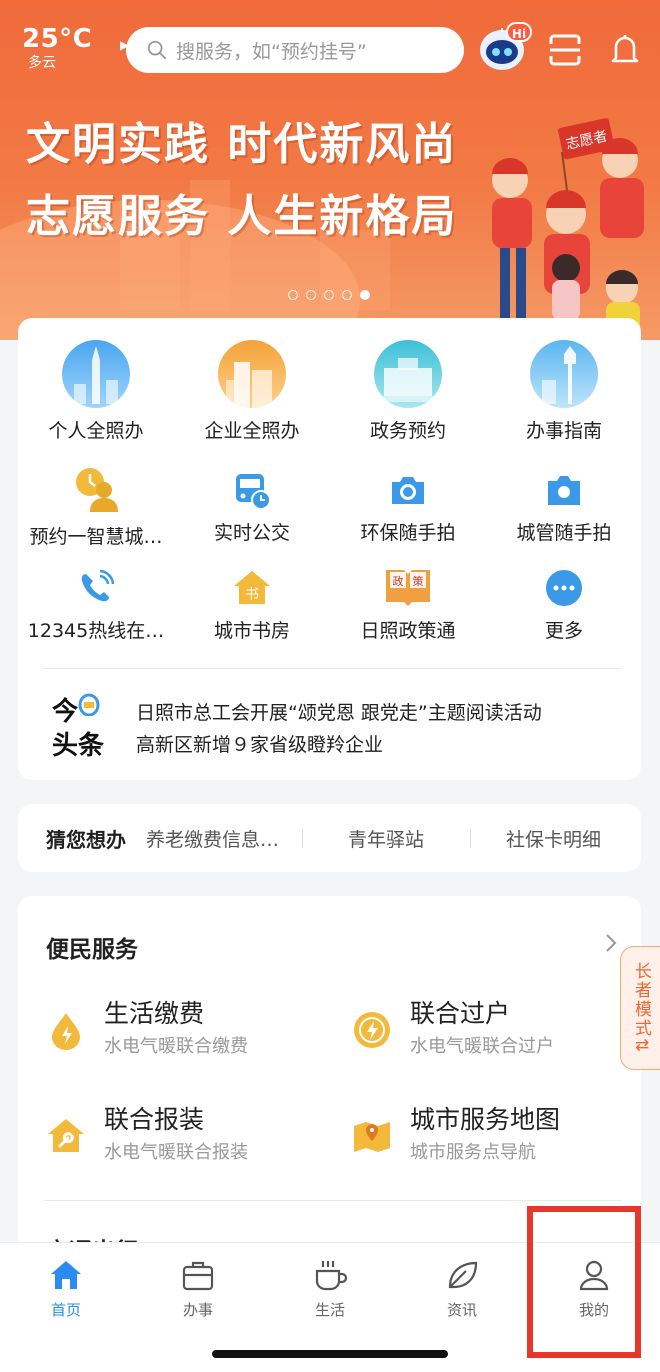 This screenshot has height=1372, width=660. What do you see at coordinates (331, 1276) in the screenshot?
I see `cup-icon` at bounding box center [331, 1276].